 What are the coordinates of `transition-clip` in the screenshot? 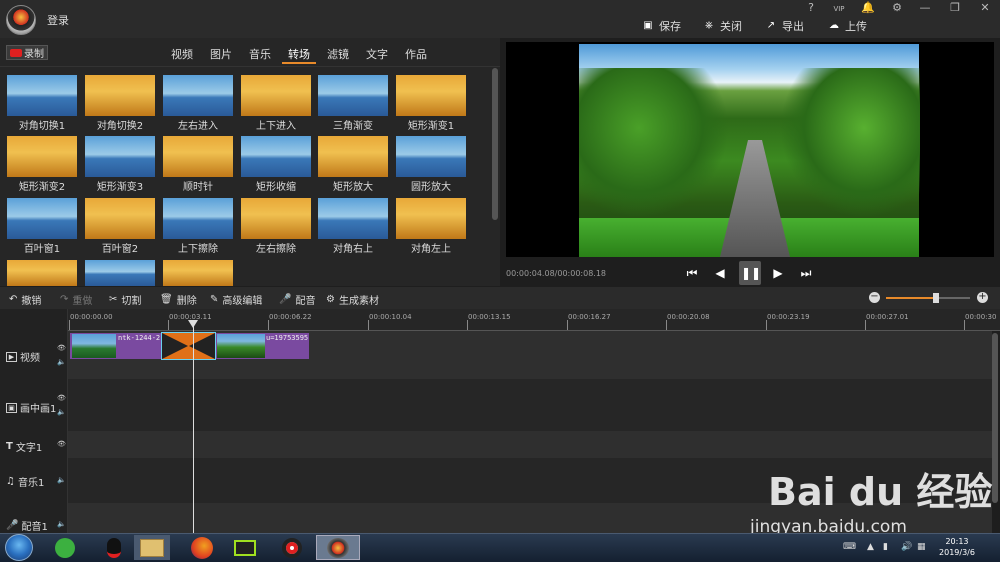 It's located at (188, 346).